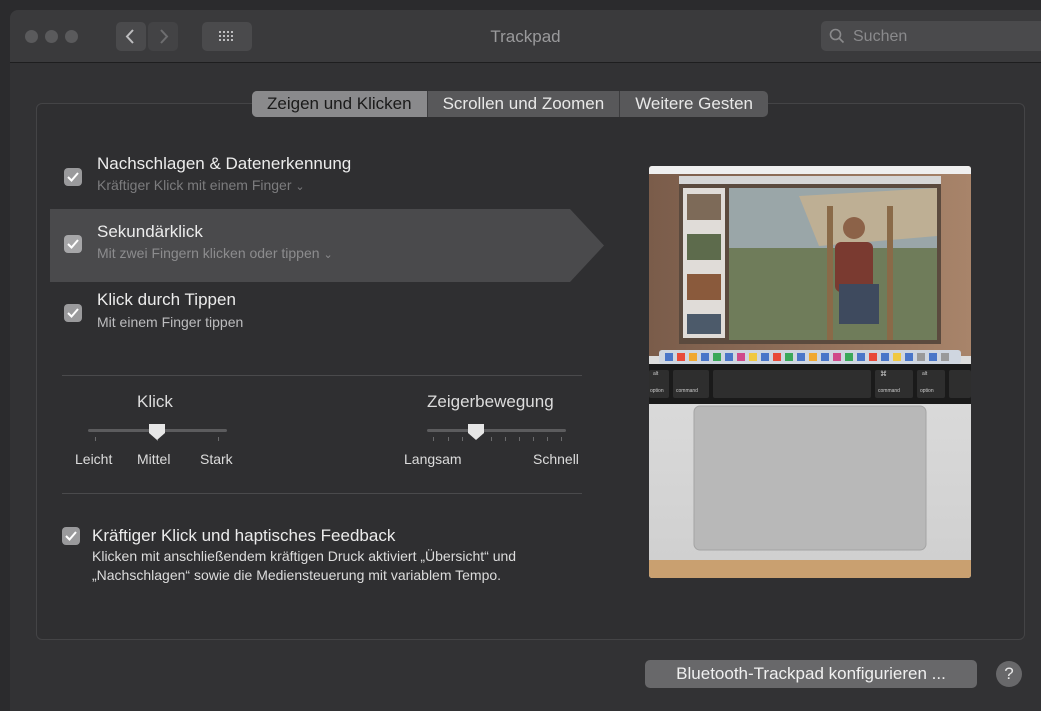 This screenshot has width=1041, height=711. What do you see at coordinates (244, 535) in the screenshot?
I see `force-click-title: Kräftiger Klick und haptisches Feedback` at bounding box center [244, 535].